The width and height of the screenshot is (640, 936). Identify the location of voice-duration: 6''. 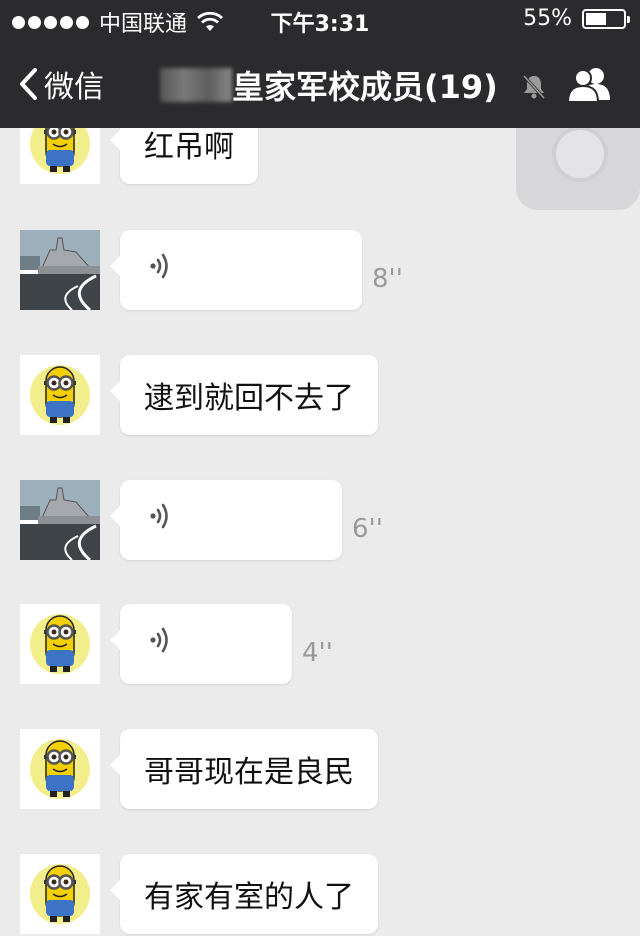
(367, 529).